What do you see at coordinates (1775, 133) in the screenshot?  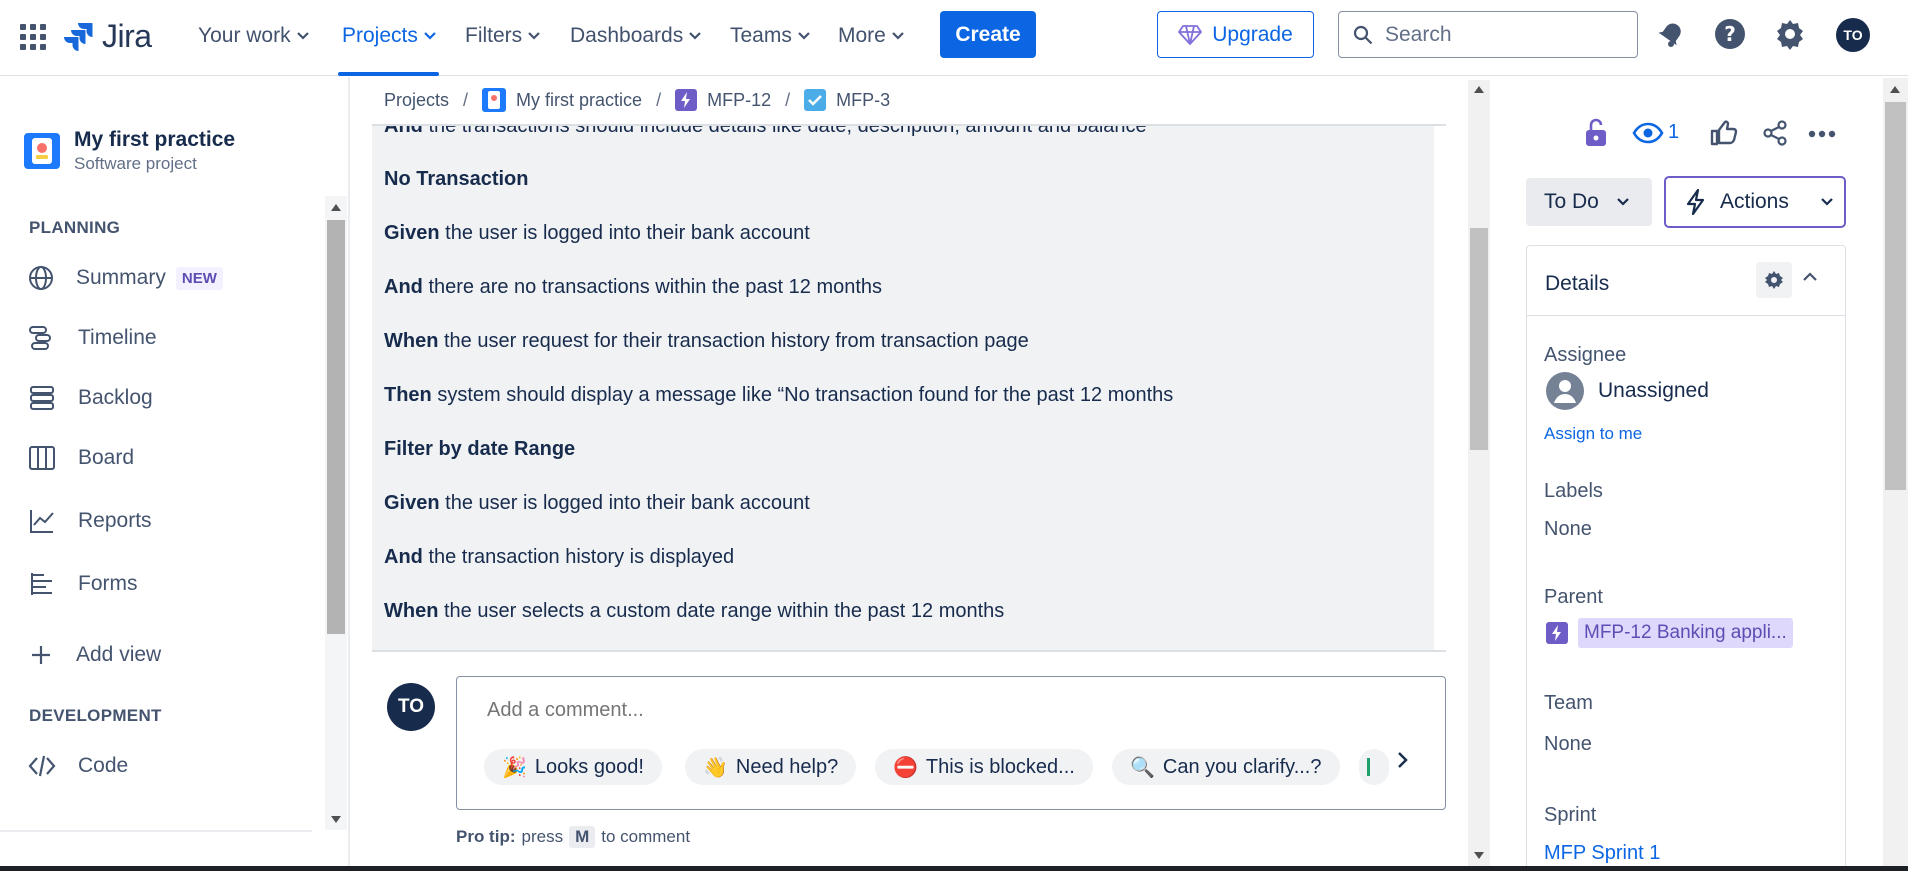 I see `share-icon` at bounding box center [1775, 133].